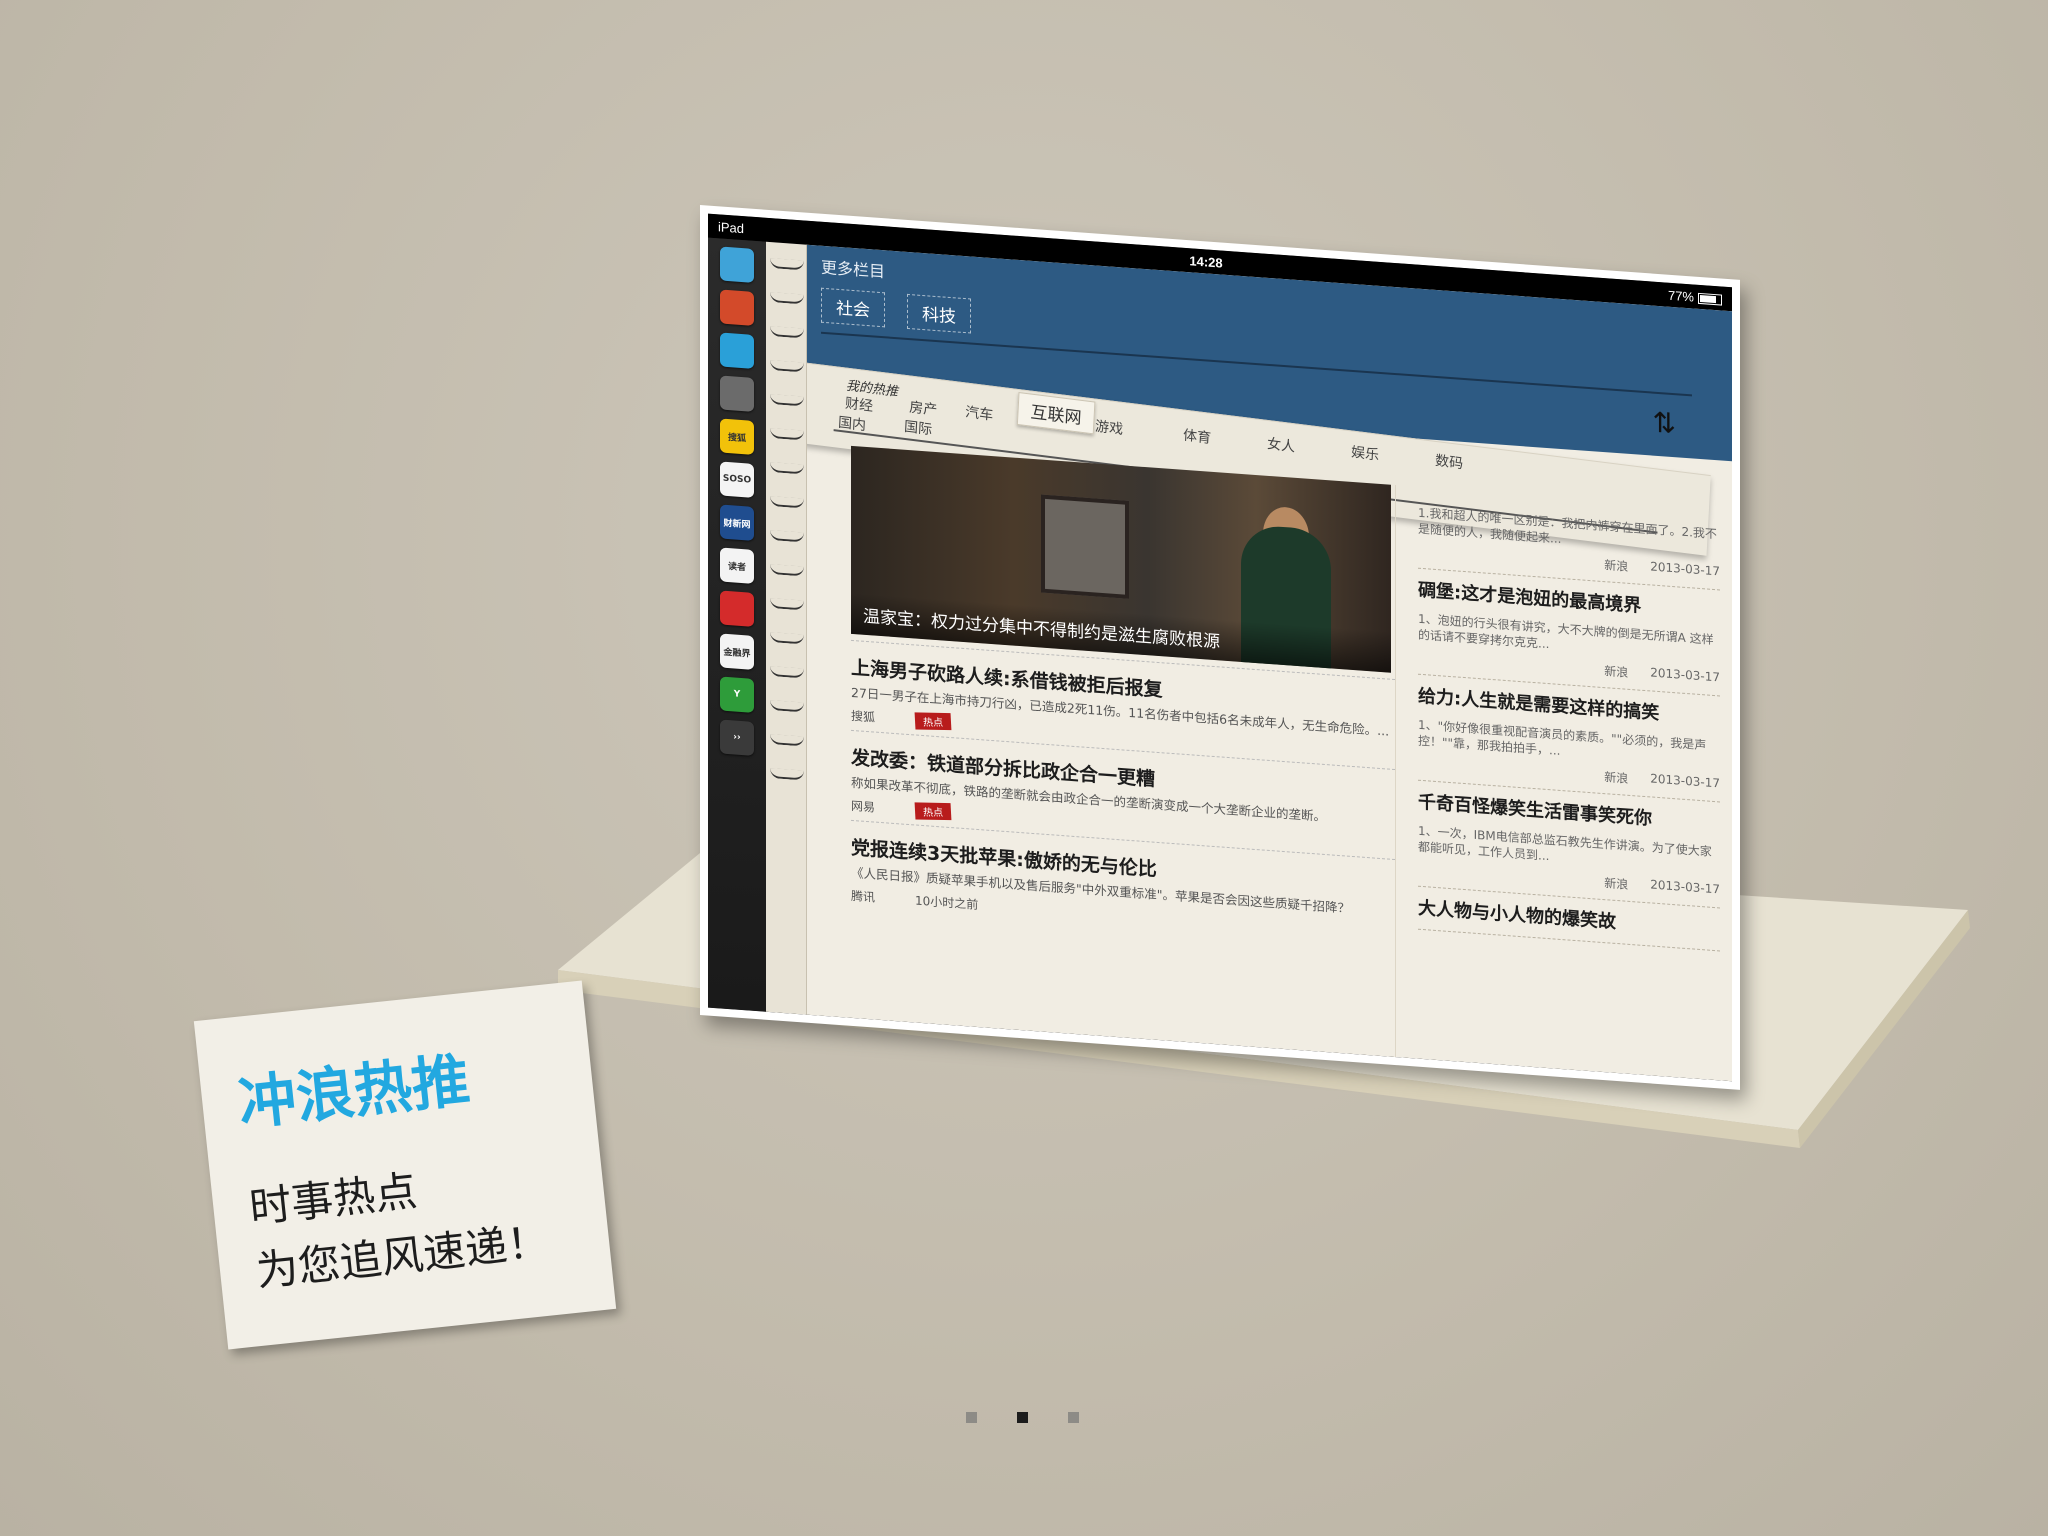 The height and width of the screenshot is (1536, 2048). I want to click on jinrong-icon: 金融界, so click(737, 651).